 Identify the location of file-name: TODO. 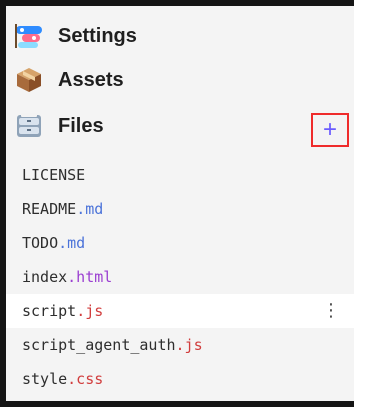
(40, 243).